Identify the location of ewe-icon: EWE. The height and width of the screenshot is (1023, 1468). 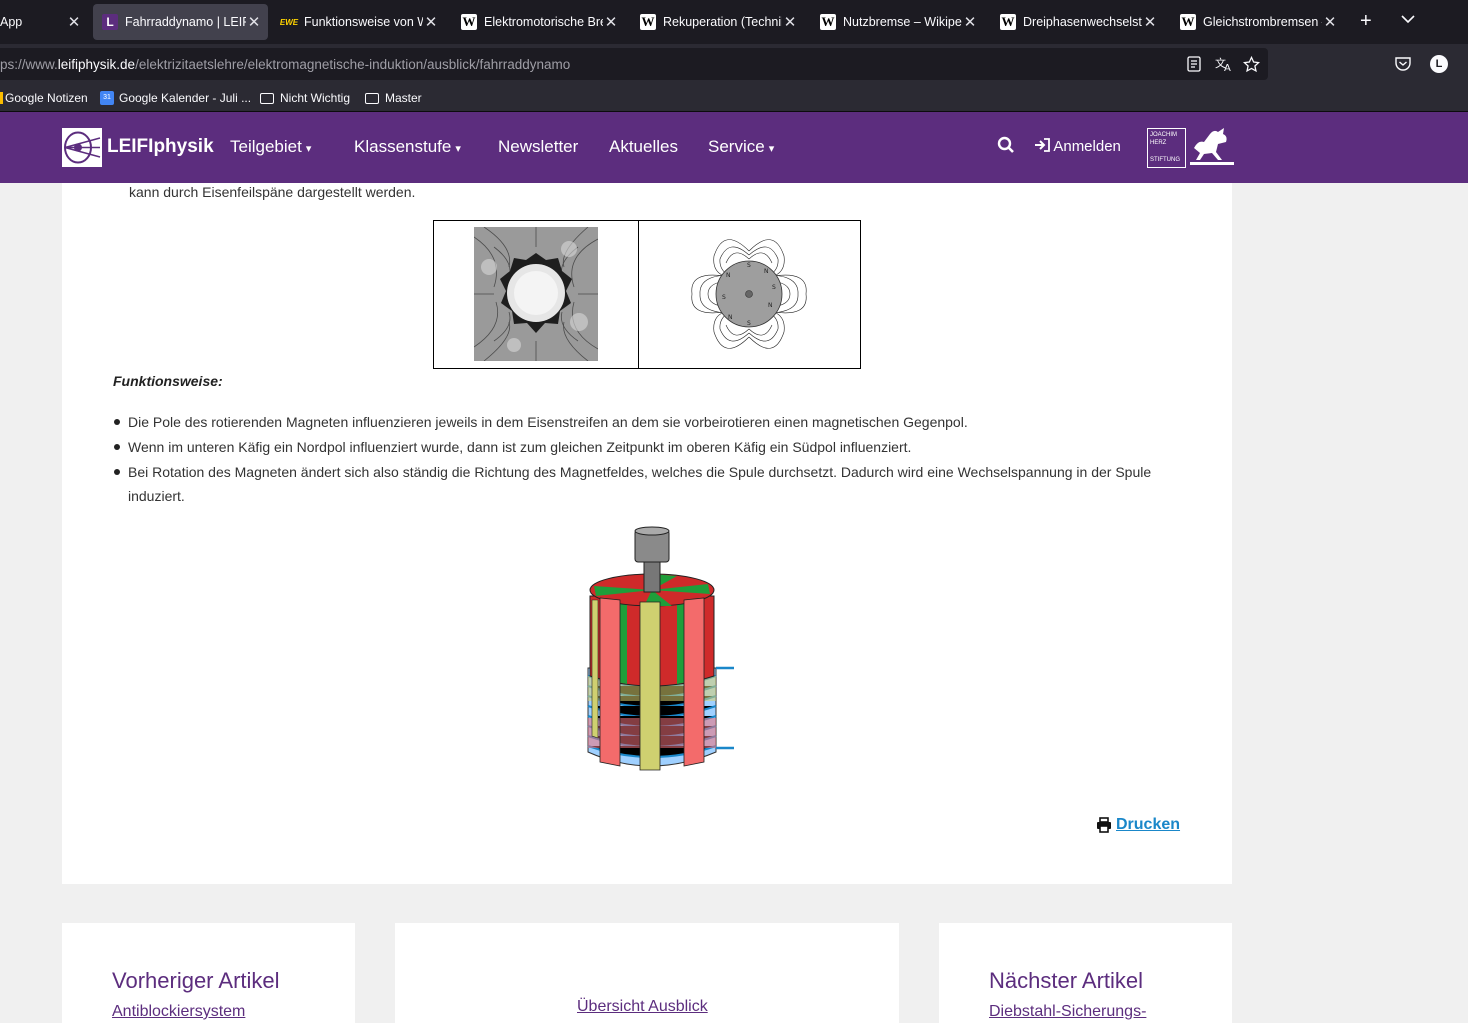
(289, 22).